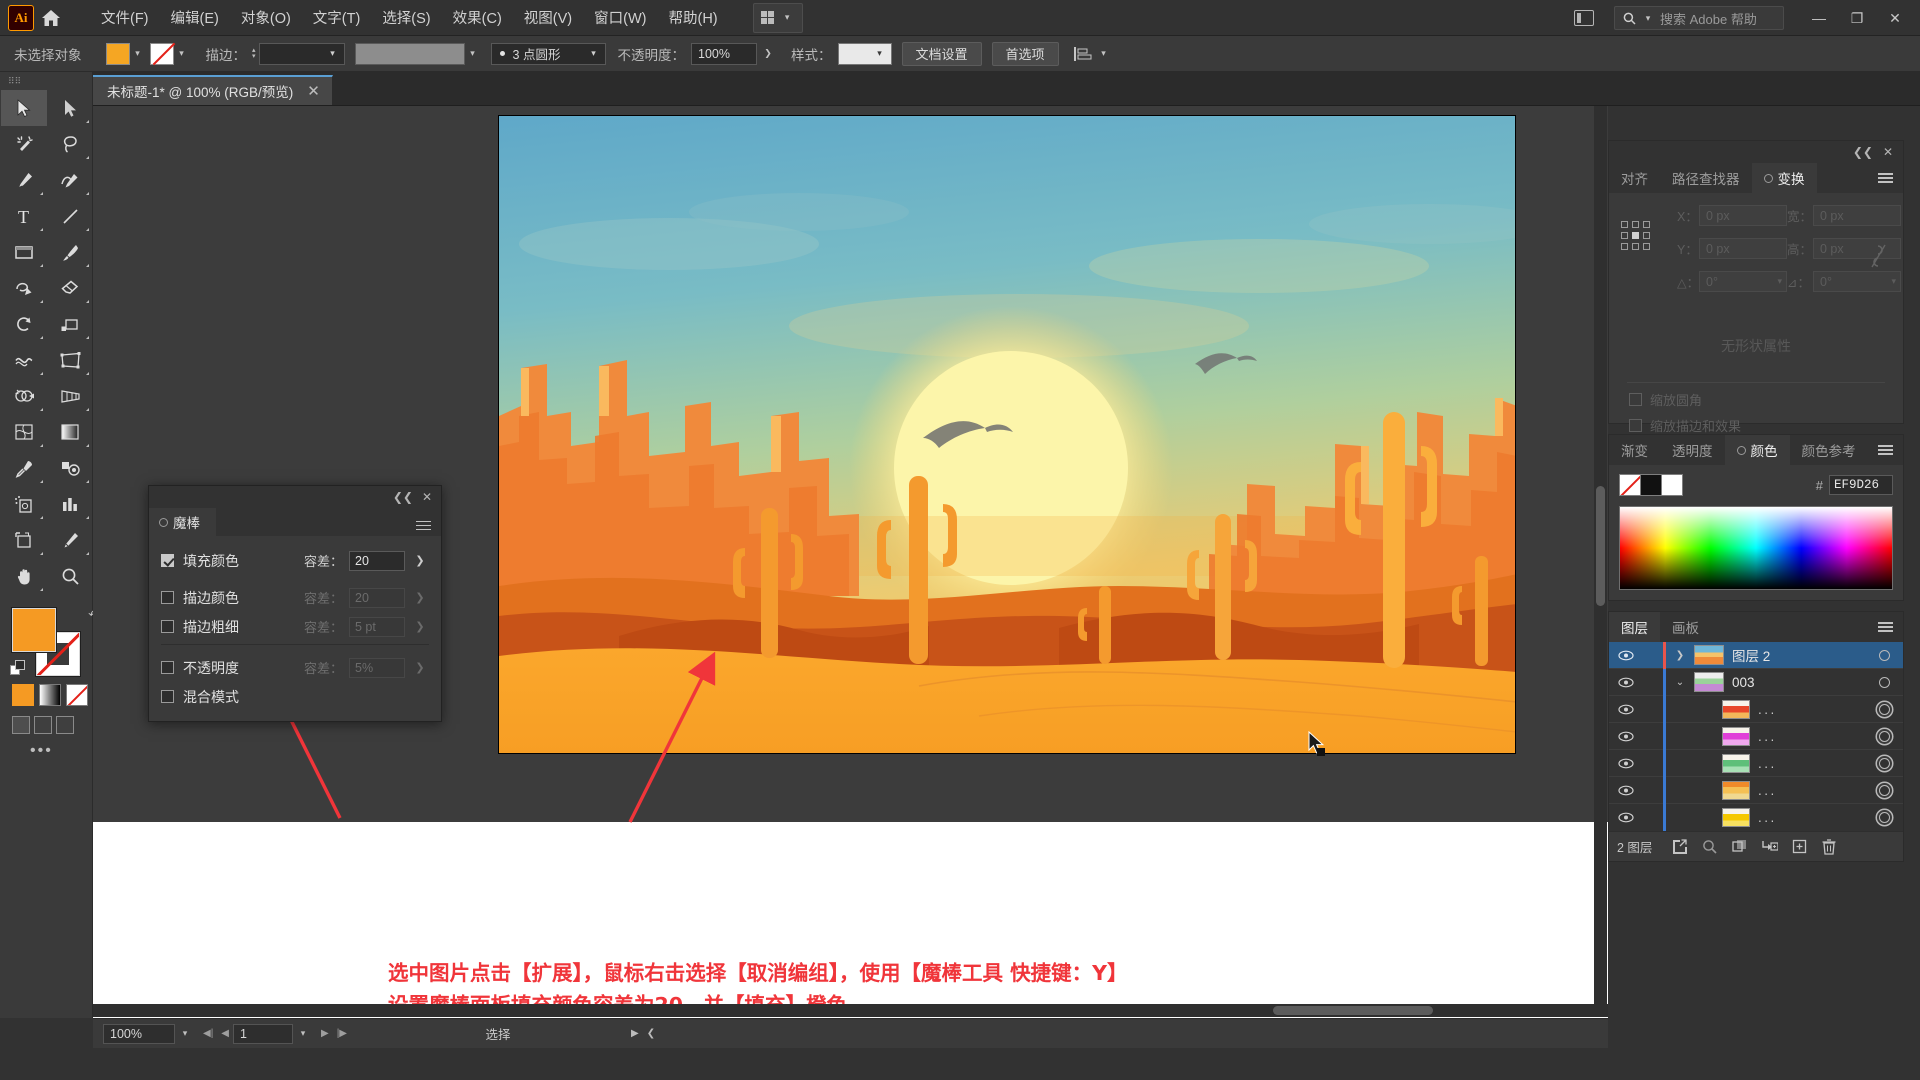 The width and height of the screenshot is (1920, 1080). I want to click on scroll-thumb, so click(1353, 1010).